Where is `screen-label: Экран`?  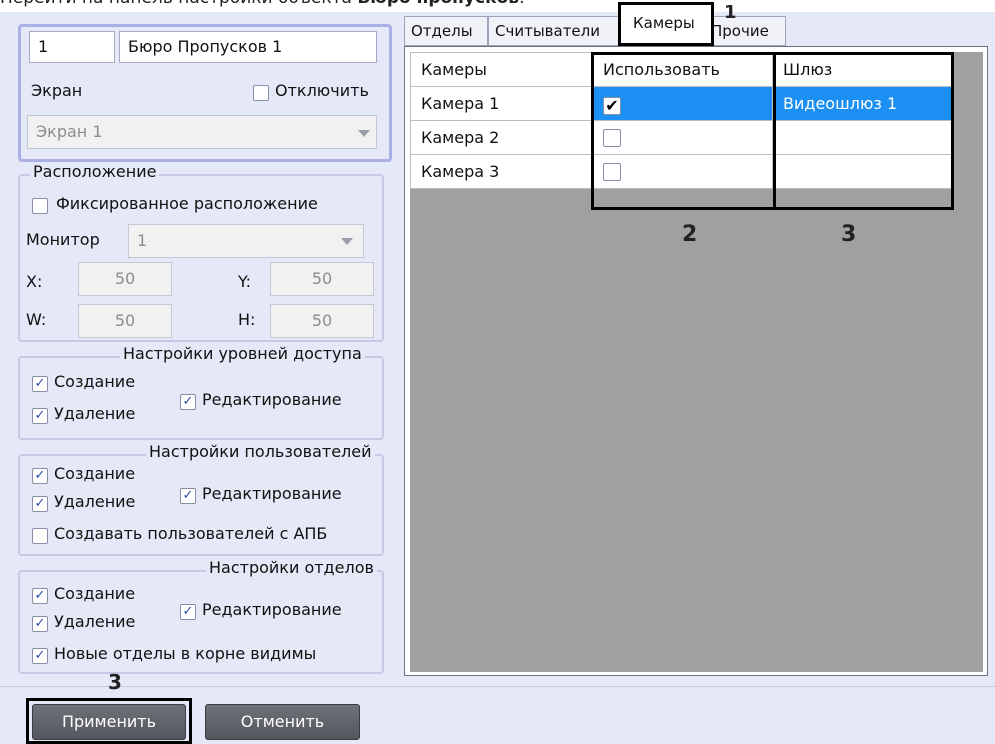 screen-label: Экран is located at coordinates (57, 90).